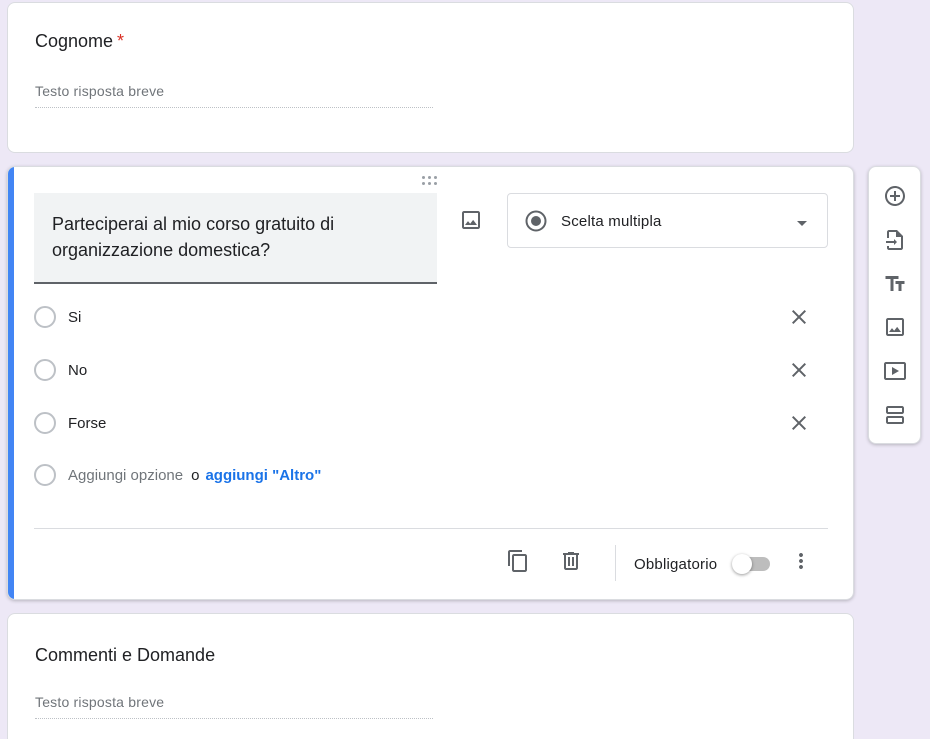 The height and width of the screenshot is (739, 930). What do you see at coordinates (536, 221) in the screenshot?
I see `radio-checked-icon` at bounding box center [536, 221].